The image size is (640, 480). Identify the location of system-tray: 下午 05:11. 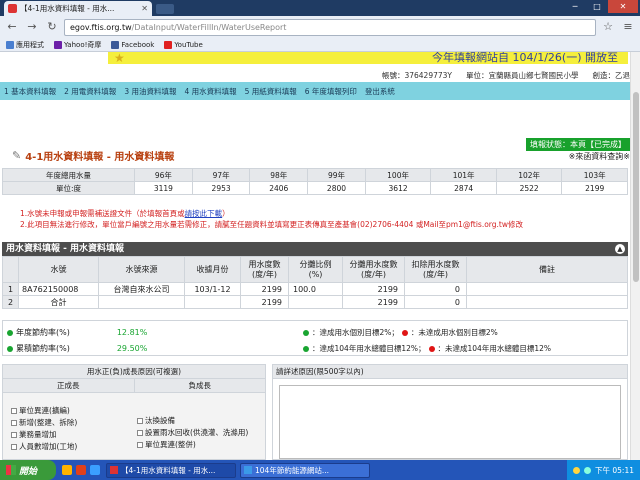
(603, 470).